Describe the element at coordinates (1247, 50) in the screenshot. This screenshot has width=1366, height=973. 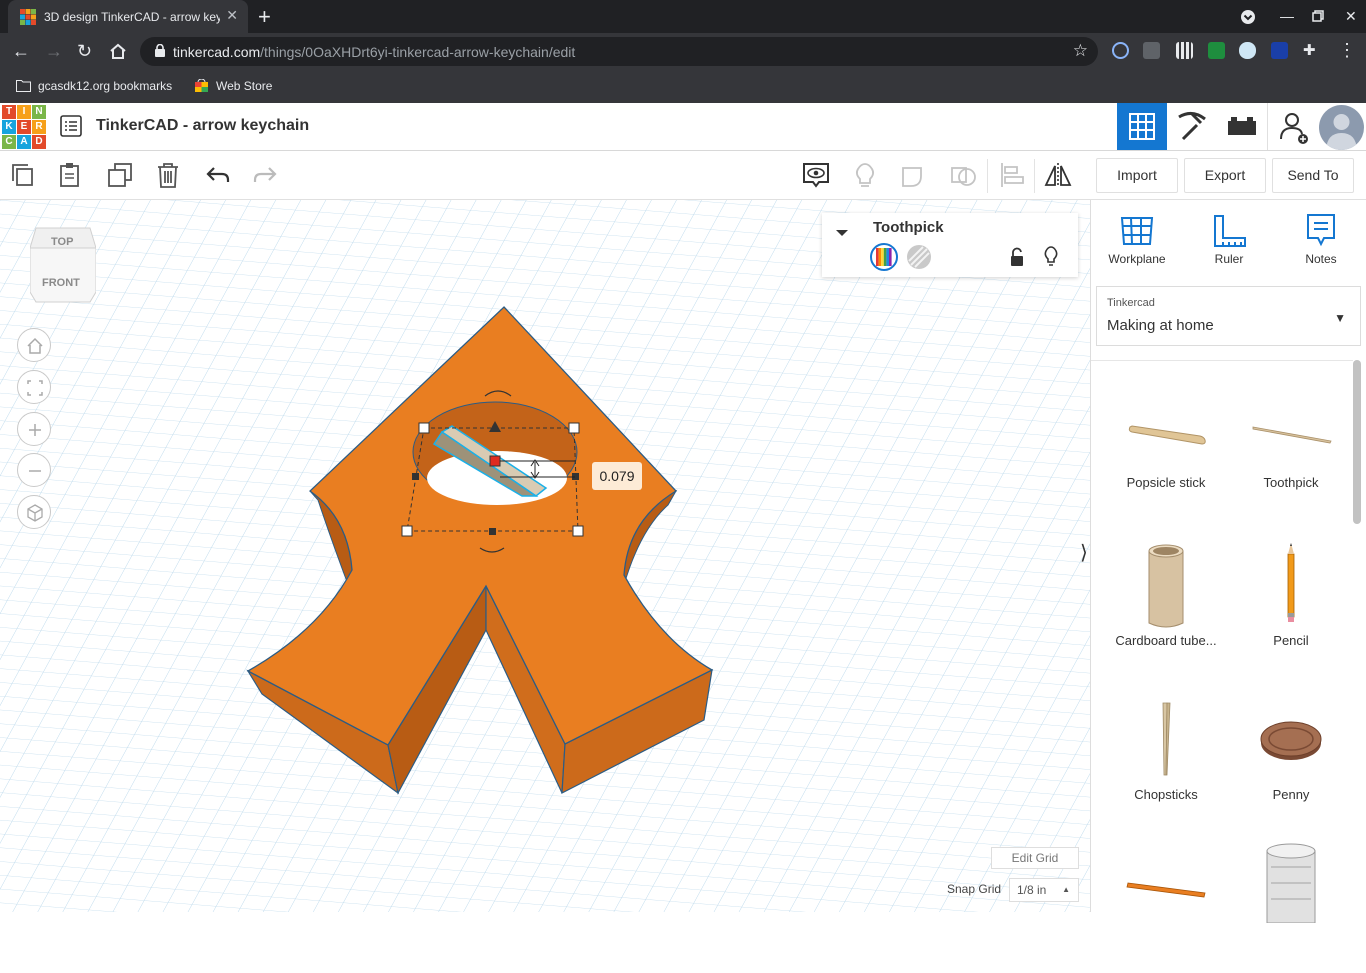
I see `cloud-extension-icon` at that location.